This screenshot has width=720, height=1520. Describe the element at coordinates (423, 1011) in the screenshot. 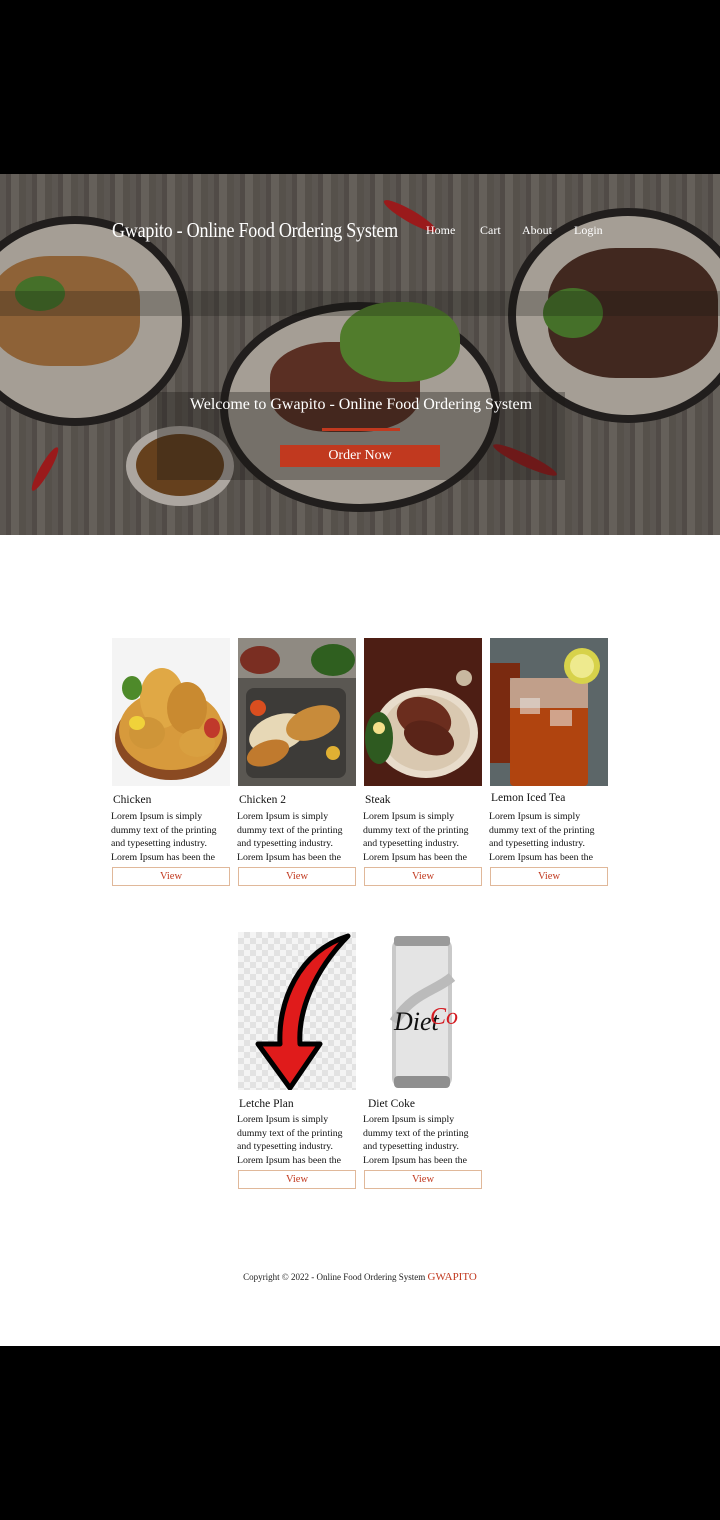

I see `product-image-diet-coke: Diet Co` at that location.